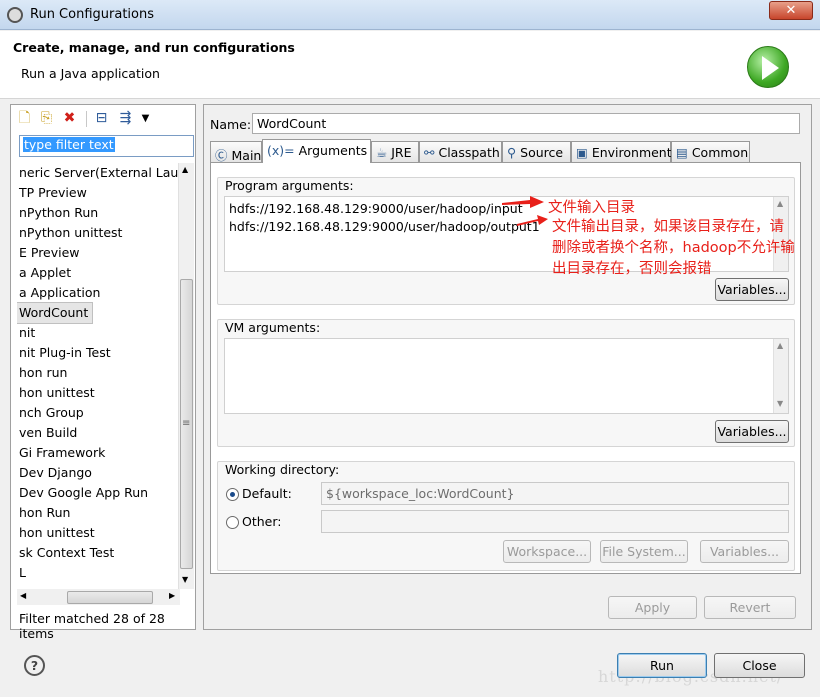 The image size is (820, 697). I want to click on other-dir-field, so click(555, 521).